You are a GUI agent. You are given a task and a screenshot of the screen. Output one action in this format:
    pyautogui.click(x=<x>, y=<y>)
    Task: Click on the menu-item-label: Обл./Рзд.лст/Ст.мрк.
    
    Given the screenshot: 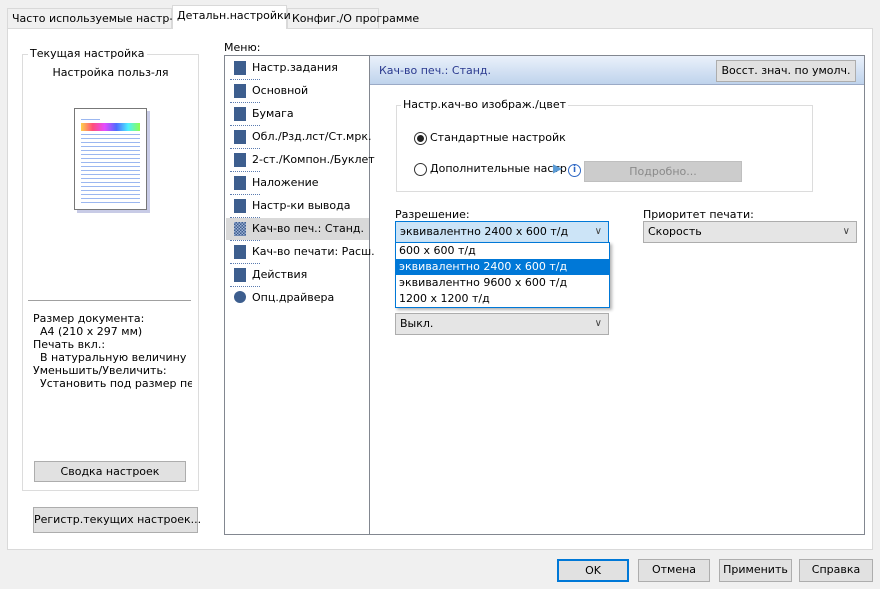 What is the action you would take?
    pyautogui.click(x=312, y=136)
    